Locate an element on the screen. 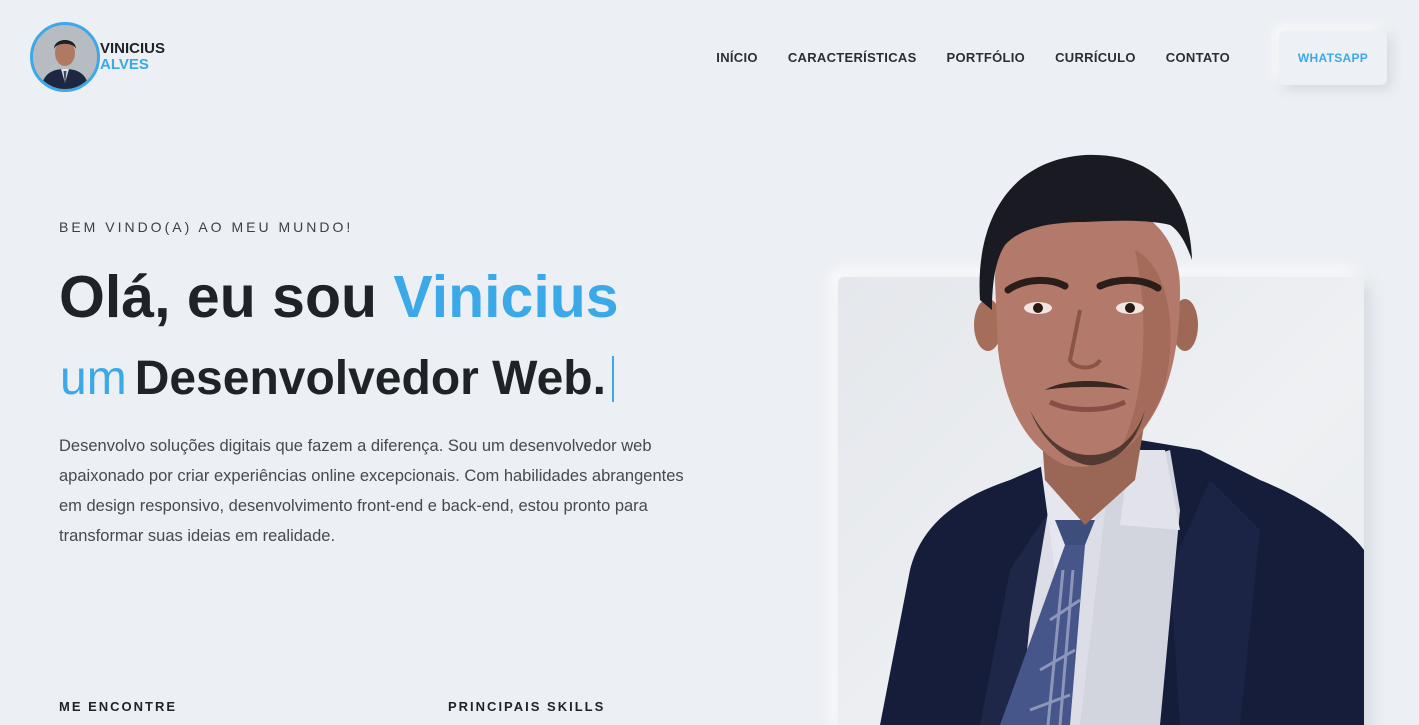  find-me-heading: ME ENCONTRE is located at coordinates (118, 706).